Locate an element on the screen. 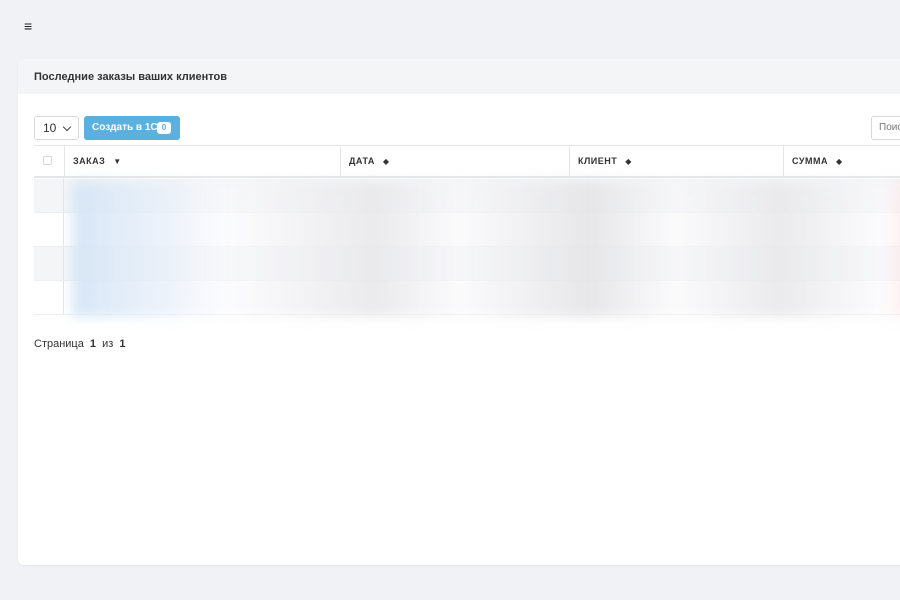  create-count-badge: 0 is located at coordinates (164, 128).